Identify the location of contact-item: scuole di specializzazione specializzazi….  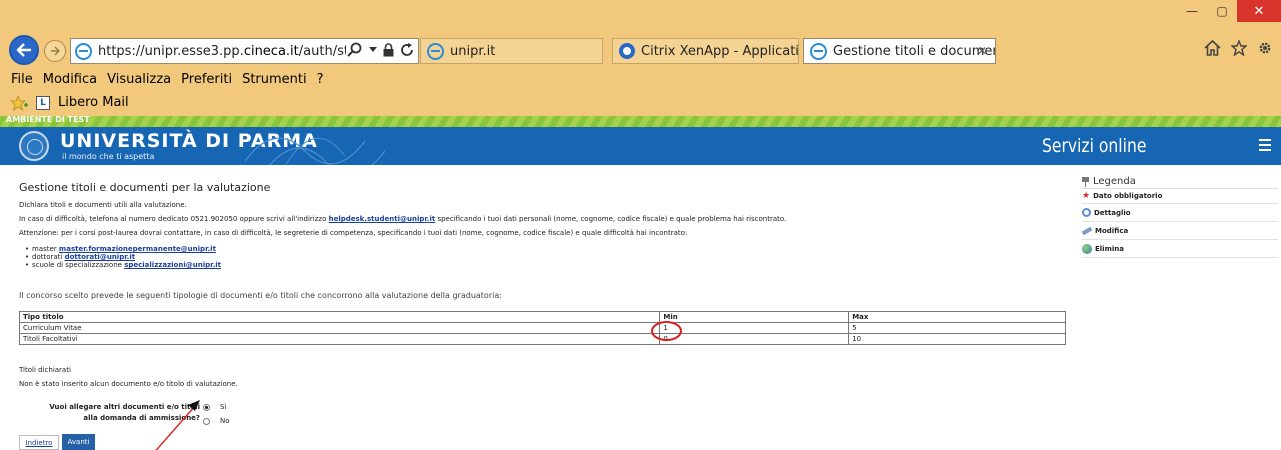
(123, 265).